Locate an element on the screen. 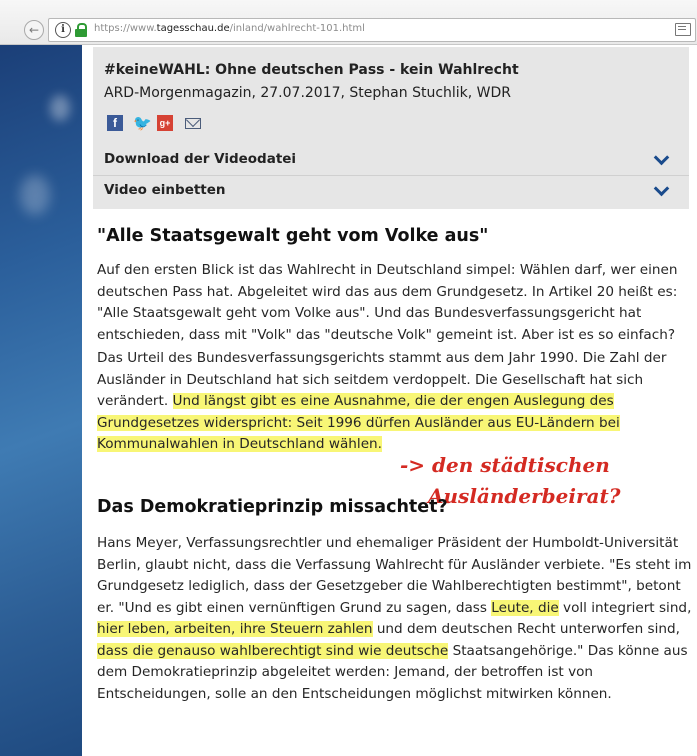 This screenshot has height=756, width=697. reader-view-icon is located at coordinates (683, 29).